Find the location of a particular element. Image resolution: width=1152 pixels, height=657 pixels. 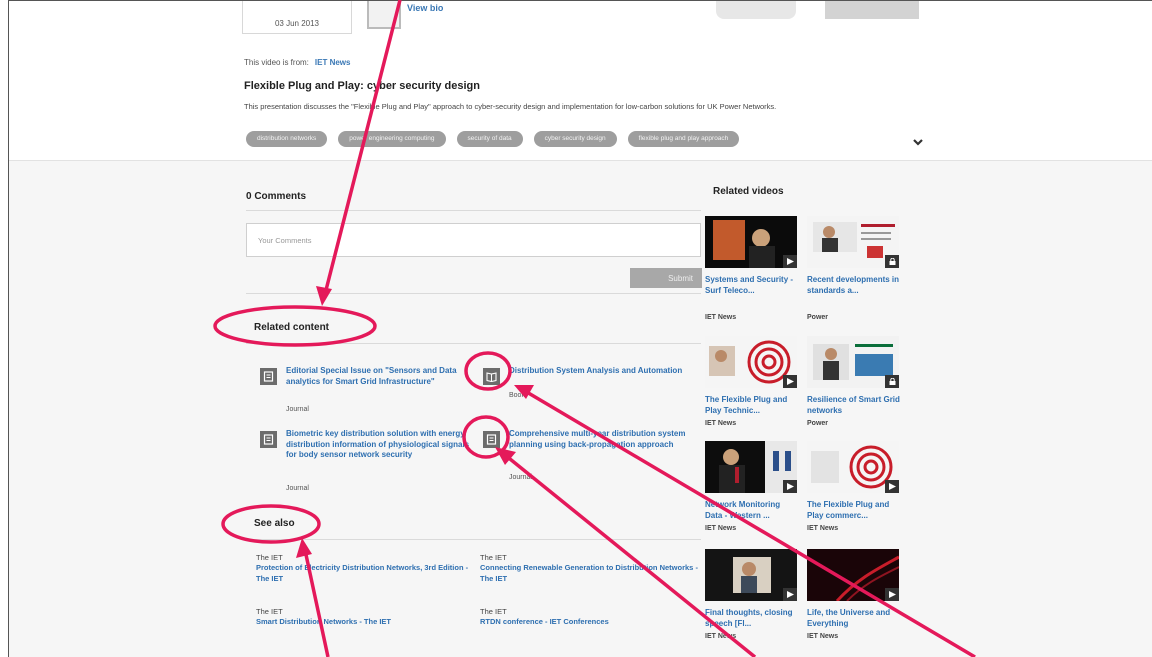

follow-button is located at coordinates (872, 10).